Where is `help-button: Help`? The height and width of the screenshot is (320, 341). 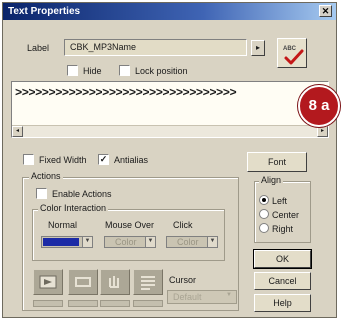
help-button: Help is located at coordinates (282, 303).